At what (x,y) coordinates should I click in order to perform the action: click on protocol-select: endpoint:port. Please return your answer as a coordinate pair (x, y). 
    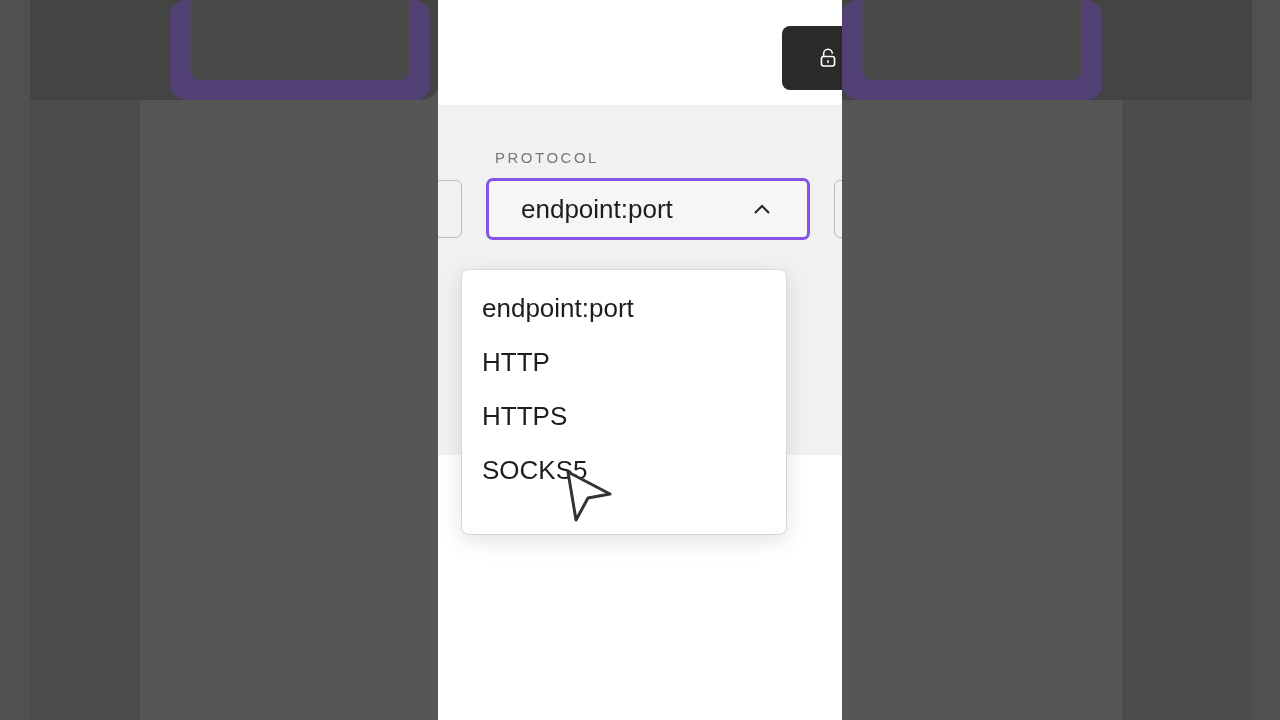
    Looking at the image, I should click on (648, 209).